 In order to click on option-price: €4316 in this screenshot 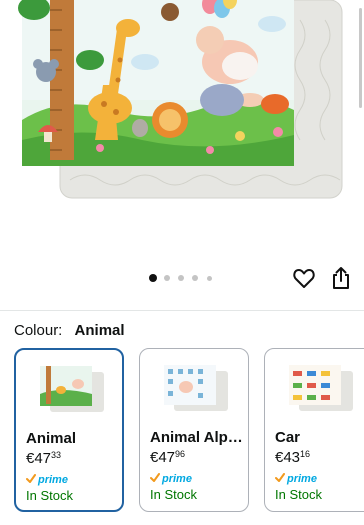, I will do `click(293, 457)`.